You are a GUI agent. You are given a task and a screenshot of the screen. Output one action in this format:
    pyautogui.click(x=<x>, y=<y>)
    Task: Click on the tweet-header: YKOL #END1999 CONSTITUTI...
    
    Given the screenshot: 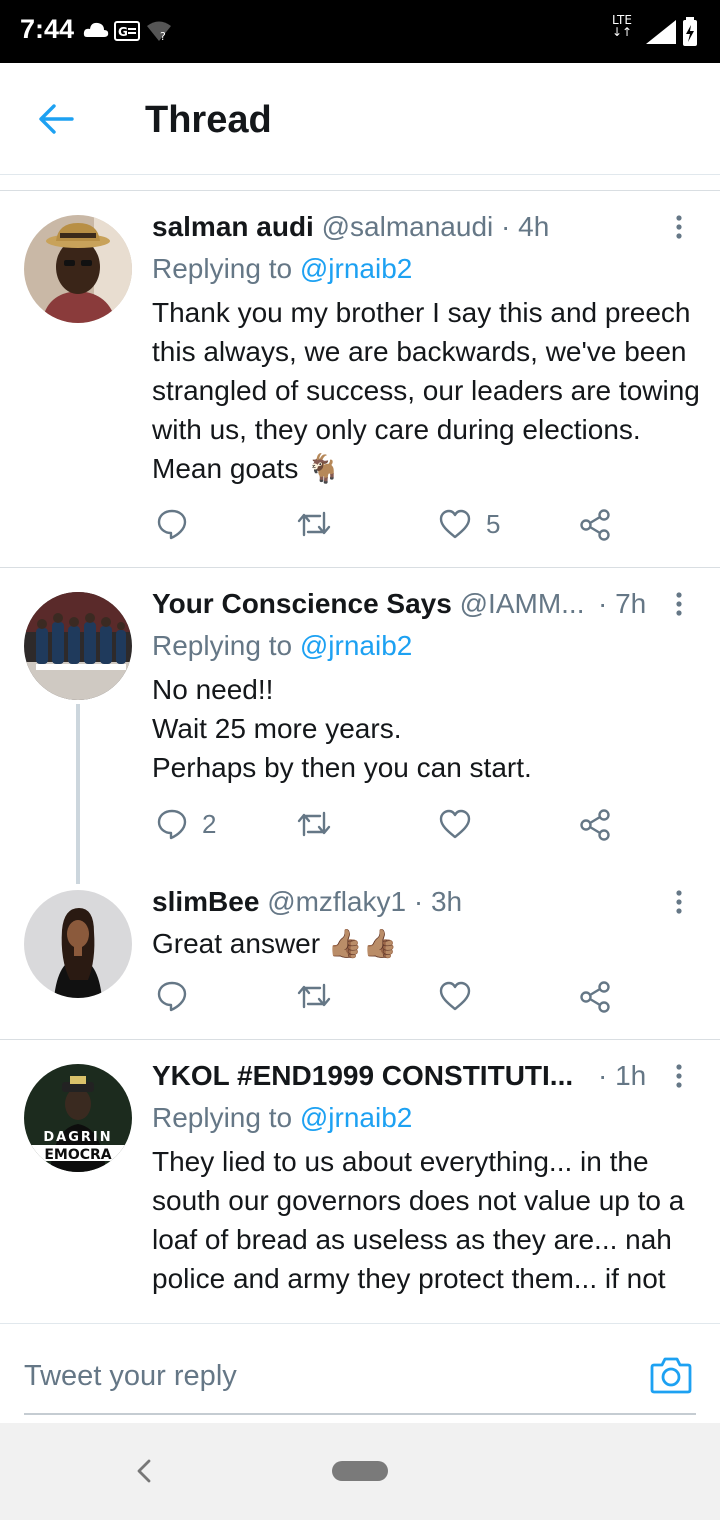 What is the action you would take?
    pyautogui.click(x=362, y=1076)
    